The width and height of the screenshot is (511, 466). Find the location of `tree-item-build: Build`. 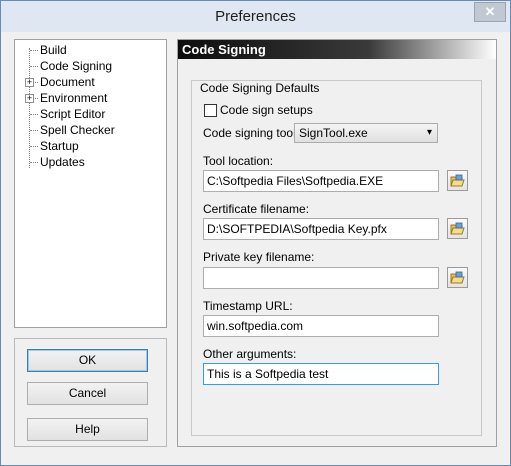

tree-item-build: Build is located at coordinates (90, 50).